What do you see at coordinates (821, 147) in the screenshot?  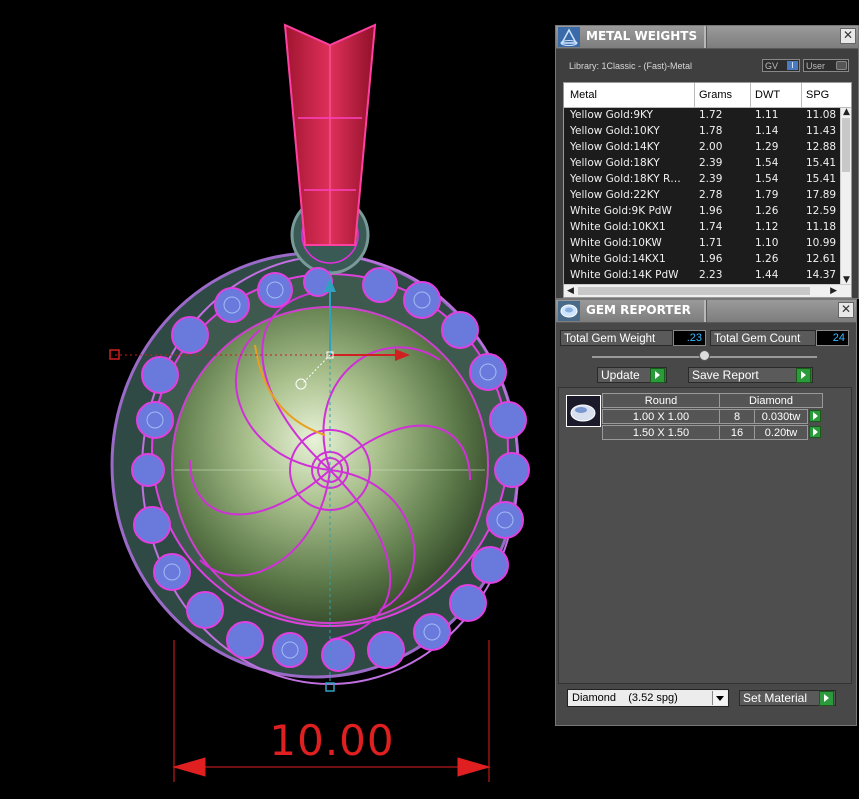 I see `spg-value: 12.88` at bounding box center [821, 147].